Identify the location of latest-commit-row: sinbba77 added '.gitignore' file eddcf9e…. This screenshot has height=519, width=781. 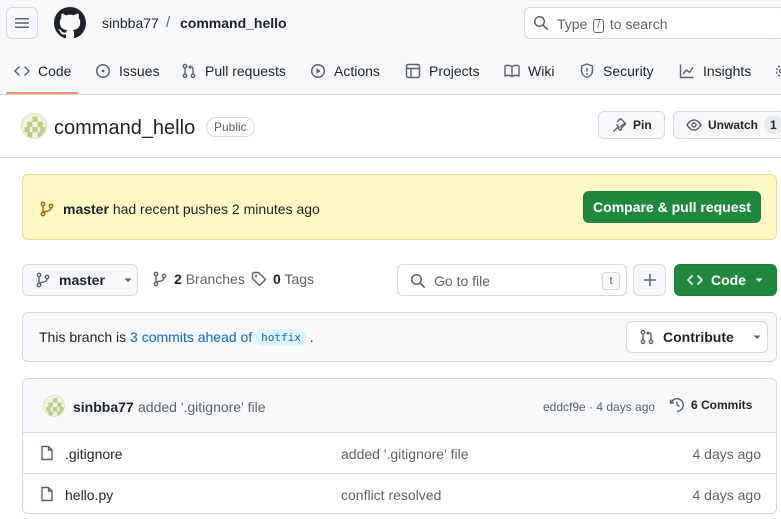
(399, 406).